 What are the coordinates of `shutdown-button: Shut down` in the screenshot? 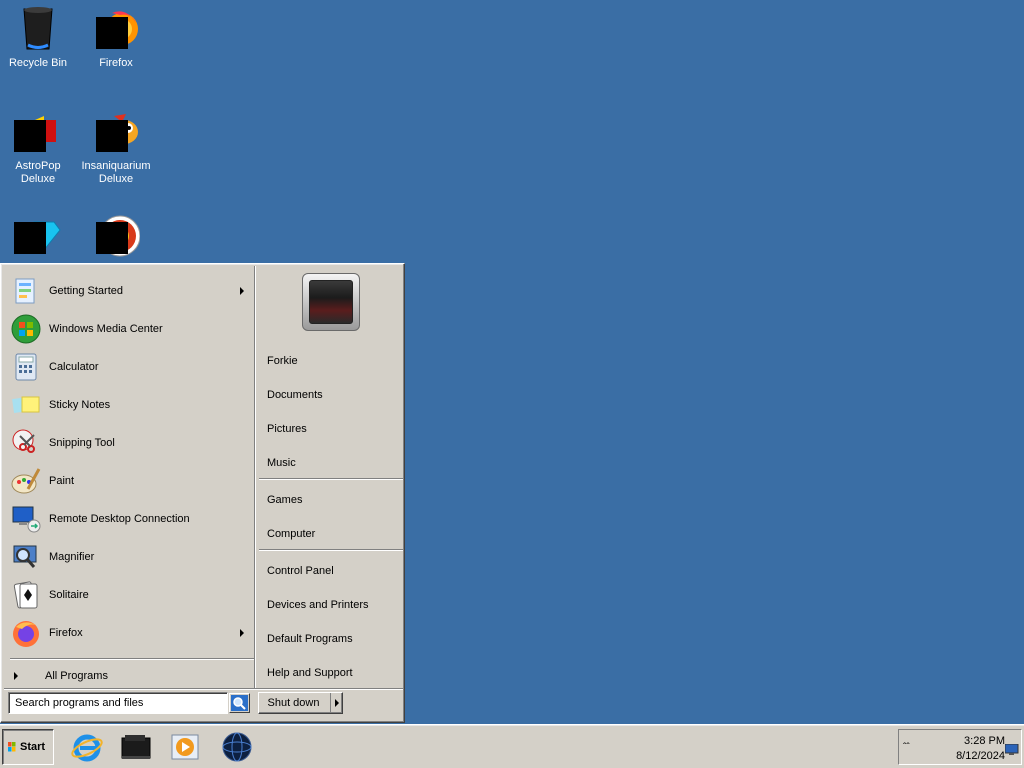 It's located at (300, 703).